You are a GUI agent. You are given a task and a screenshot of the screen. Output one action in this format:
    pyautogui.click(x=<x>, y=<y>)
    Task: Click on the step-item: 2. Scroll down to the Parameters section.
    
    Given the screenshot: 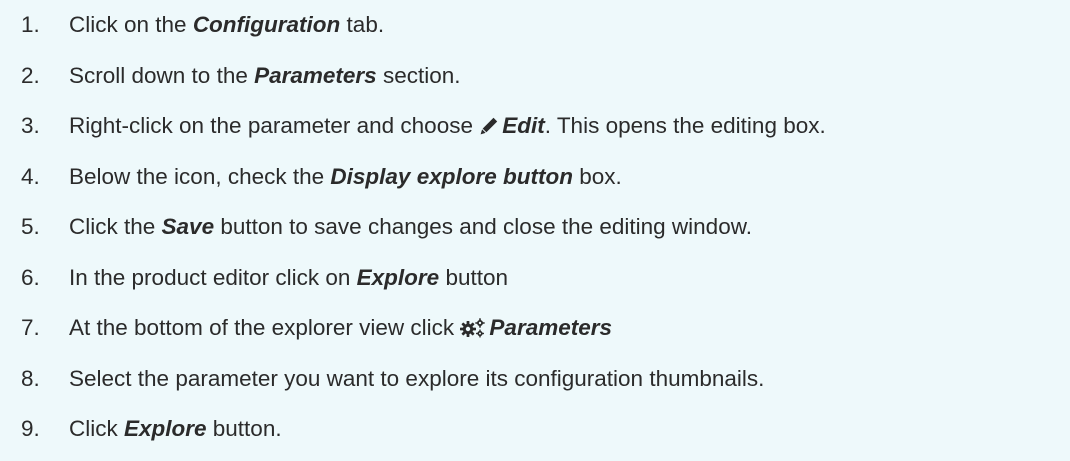 What is the action you would take?
    pyautogui.click(x=535, y=82)
    